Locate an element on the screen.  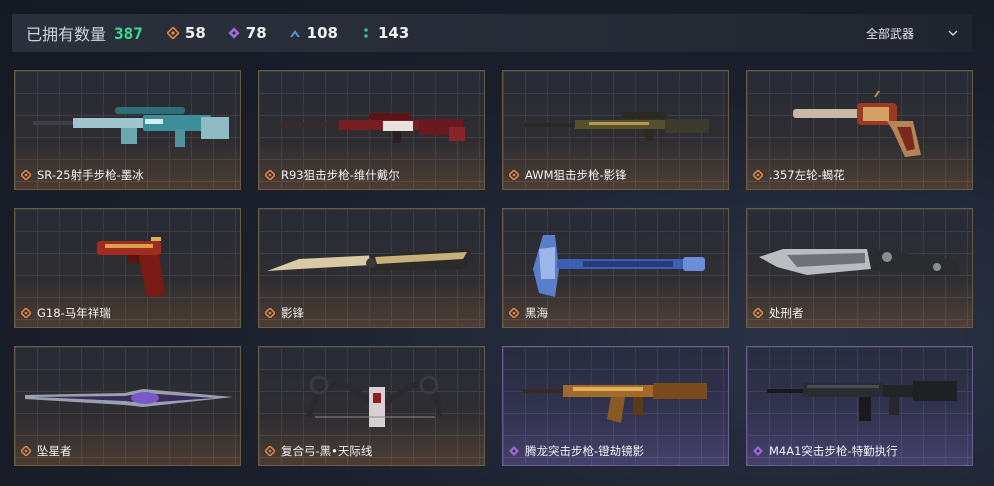
weapon-name: 腾龙突击步枪-镫劫镜影 is located at coordinates (585, 451).